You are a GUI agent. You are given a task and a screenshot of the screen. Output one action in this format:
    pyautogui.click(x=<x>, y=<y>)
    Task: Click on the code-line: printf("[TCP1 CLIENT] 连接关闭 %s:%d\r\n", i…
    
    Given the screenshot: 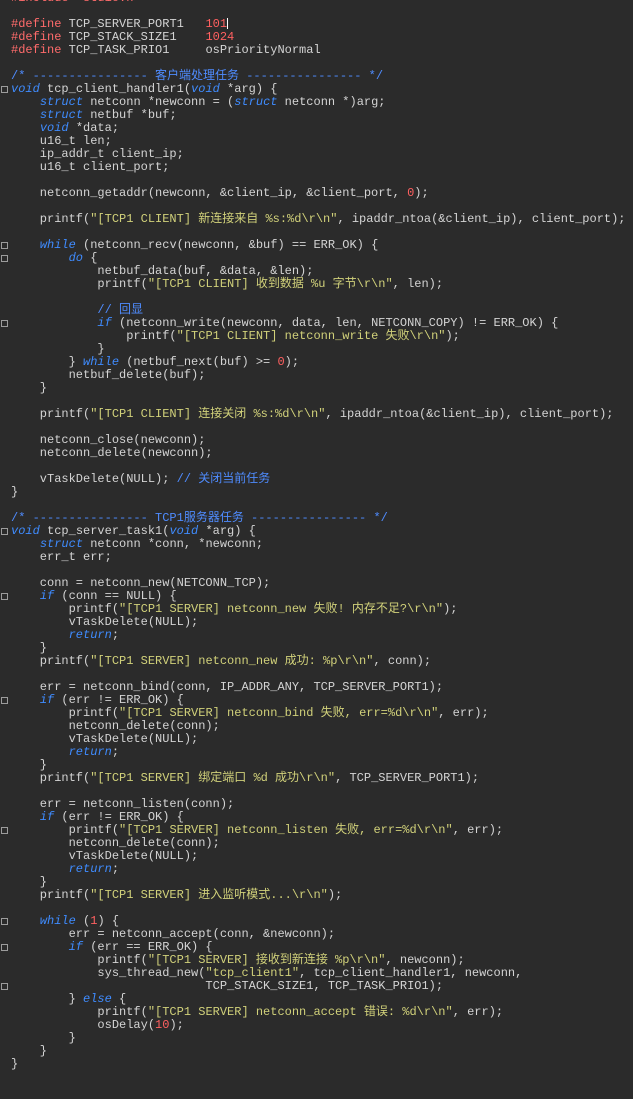 What is the action you would take?
    pyautogui.click(x=322, y=414)
    